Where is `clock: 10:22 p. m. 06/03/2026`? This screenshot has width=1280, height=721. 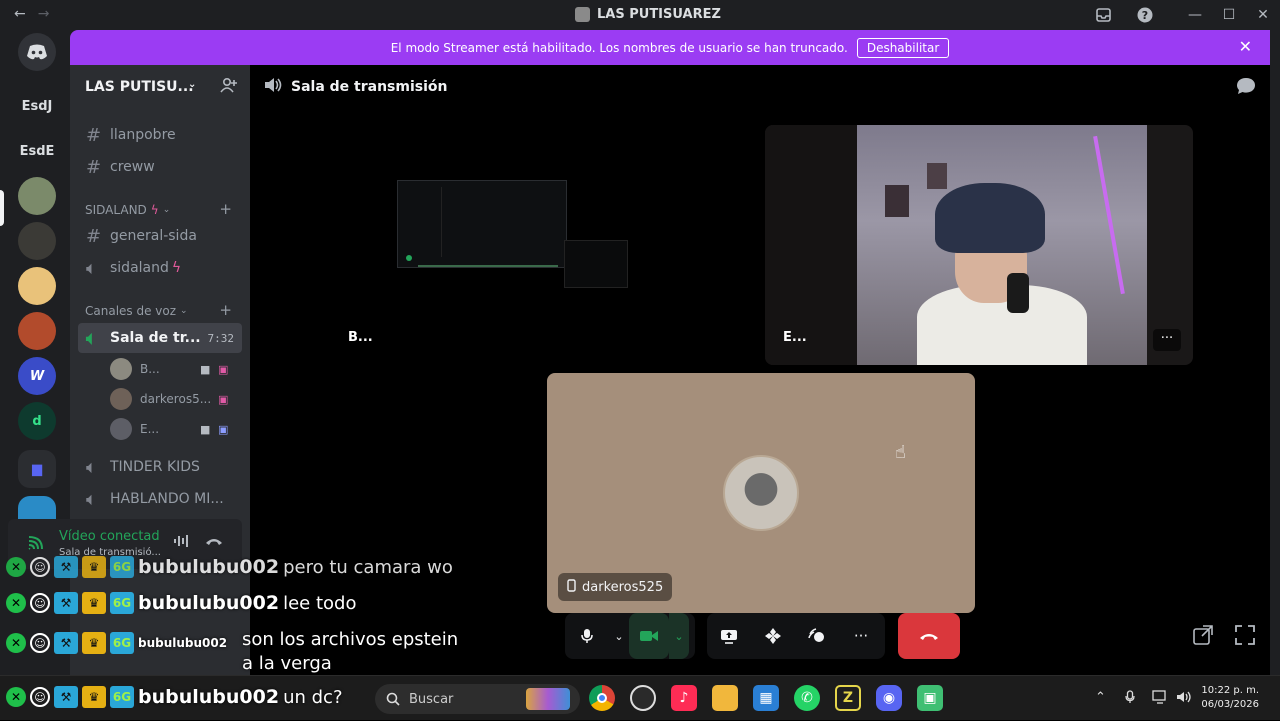
clock: 10:22 p. m. 06/03/2026 is located at coordinates (1230, 698).